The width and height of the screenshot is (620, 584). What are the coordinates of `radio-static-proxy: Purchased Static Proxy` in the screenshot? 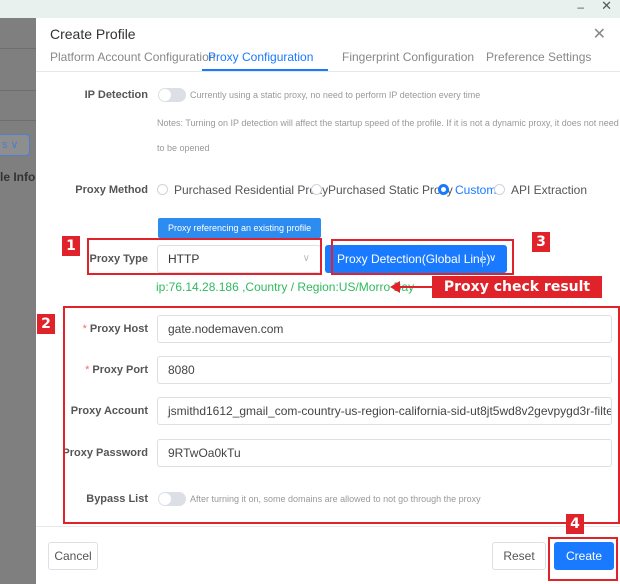 It's located at (382, 190).